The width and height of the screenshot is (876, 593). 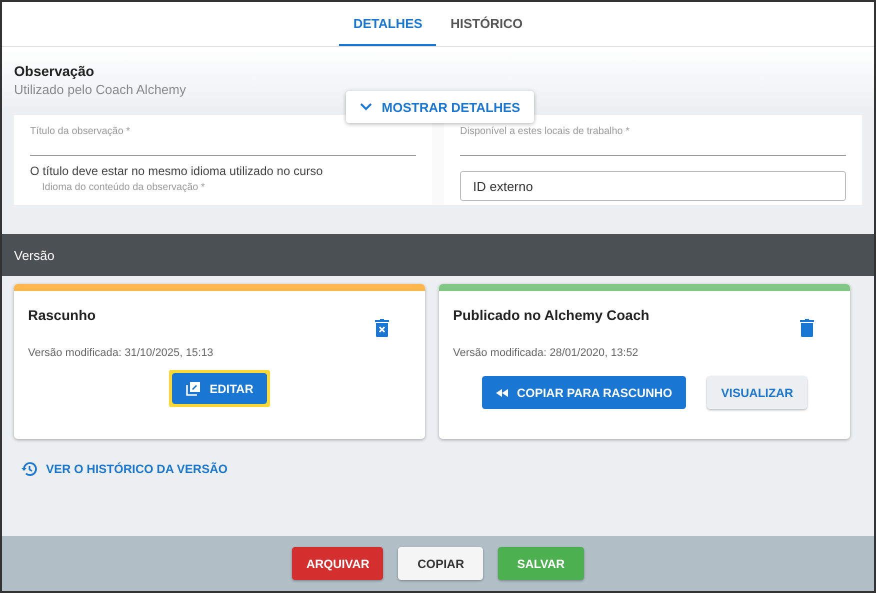 What do you see at coordinates (55, 71) in the screenshot?
I see `section-title: Observação` at bounding box center [55, 71].